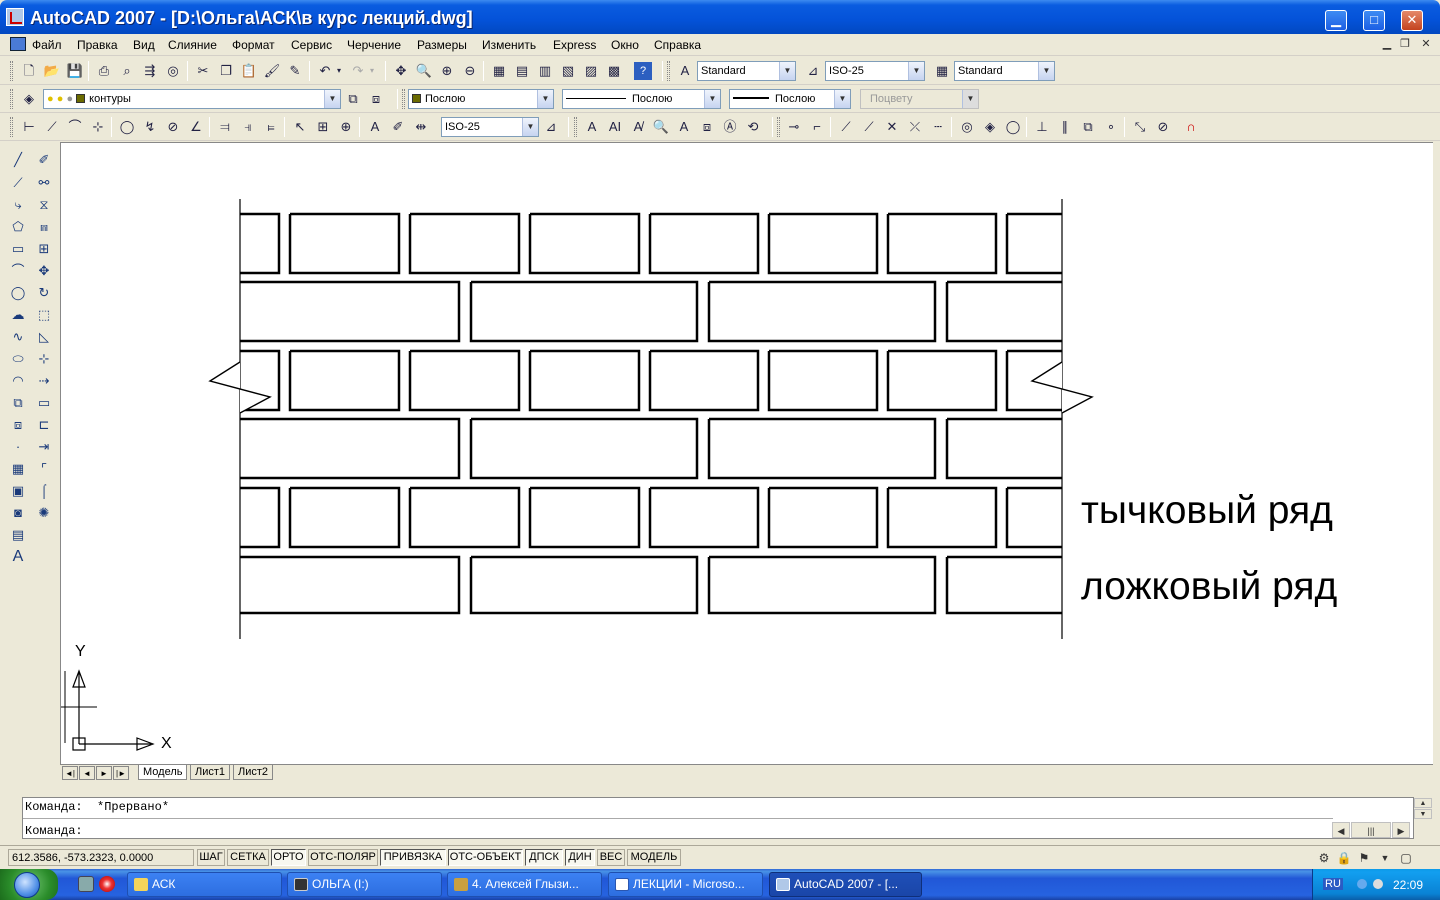 The width and height of the screenshot is (1440, 900). I want to click on polar-toggle: ОТС-ПОЛЯР, so click(343, 857).